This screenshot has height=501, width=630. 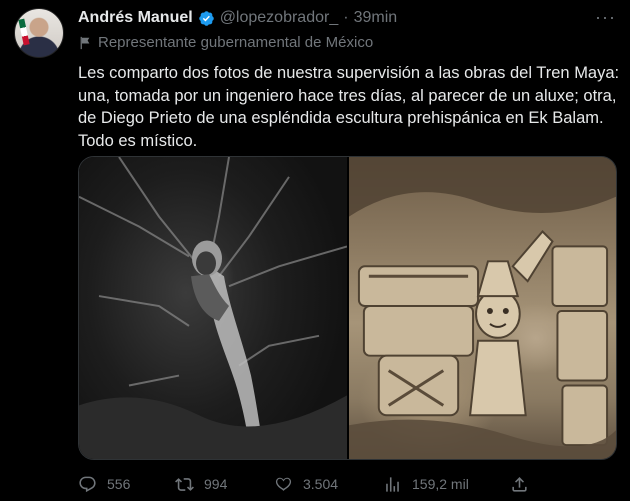 I want to click on like-icon, so click(x=283, y=484).